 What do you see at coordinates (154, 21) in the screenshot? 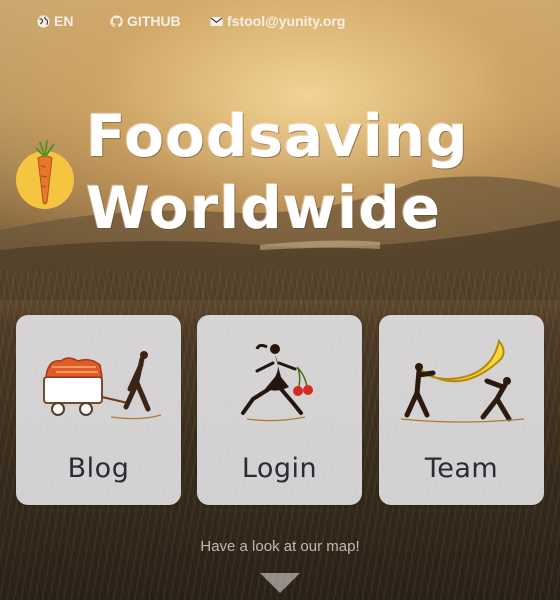
I see `github-label: GITHUB` at bounding box center [154, 21].